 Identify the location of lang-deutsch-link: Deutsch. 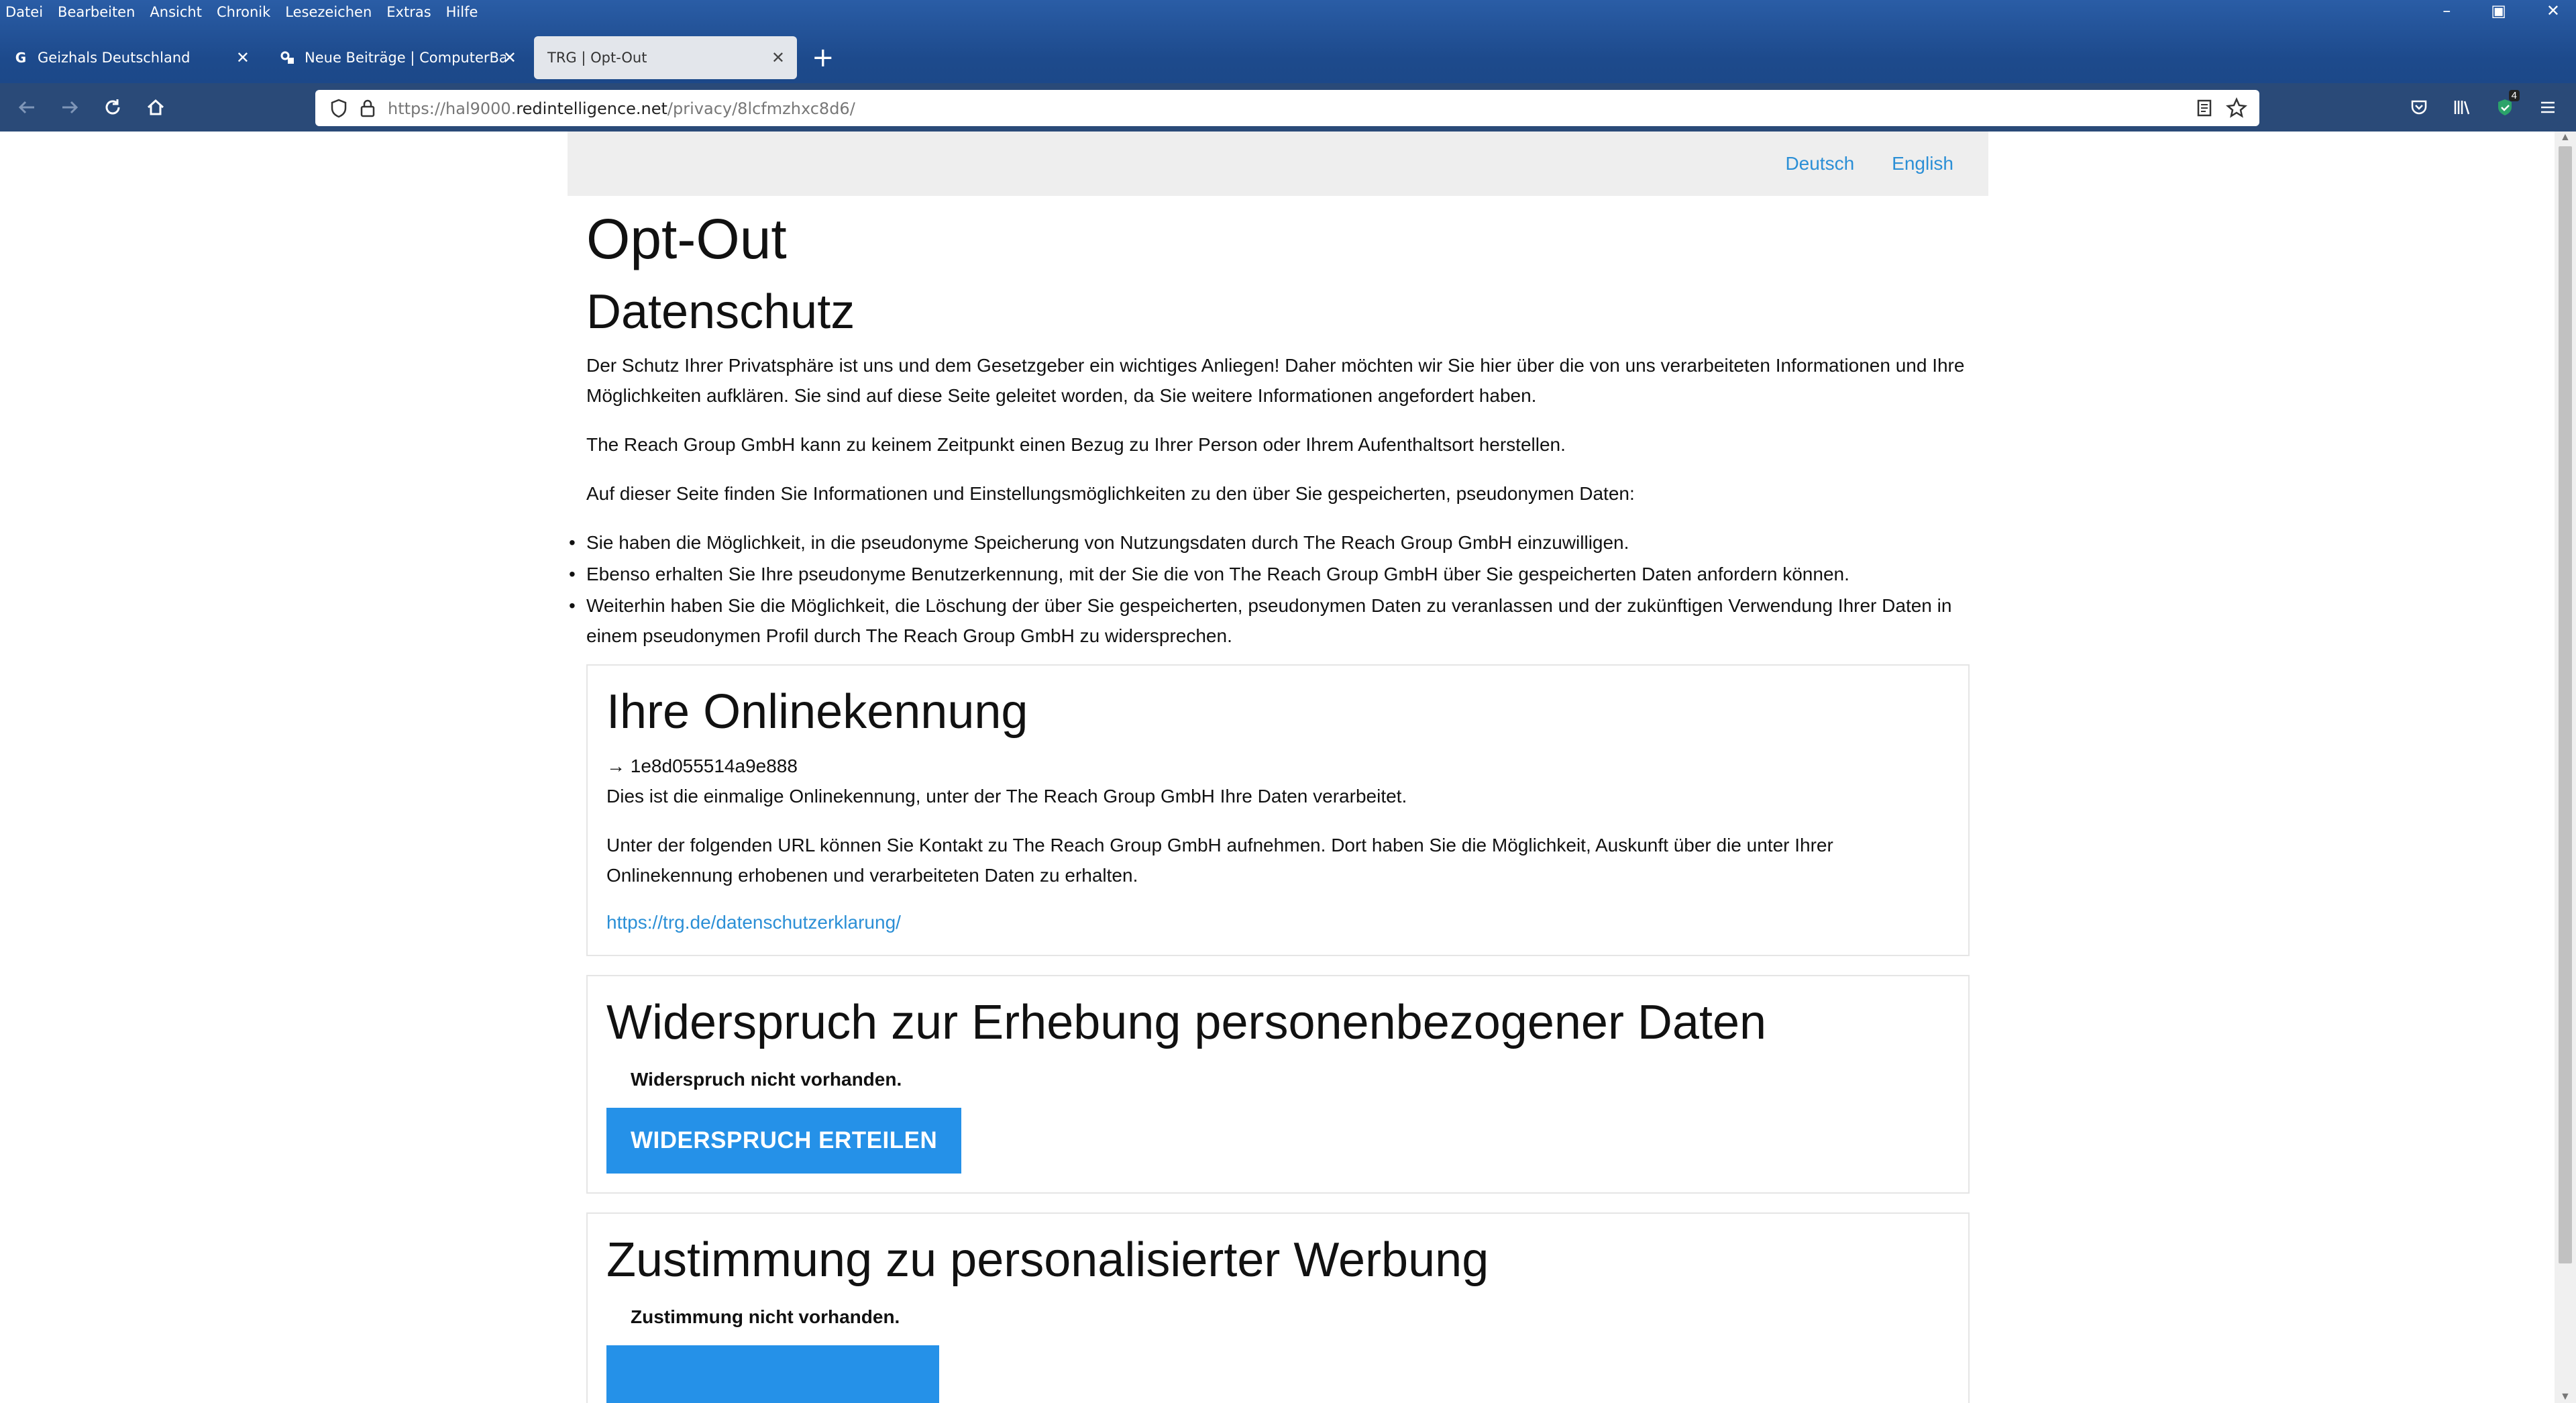
(1819, 164).